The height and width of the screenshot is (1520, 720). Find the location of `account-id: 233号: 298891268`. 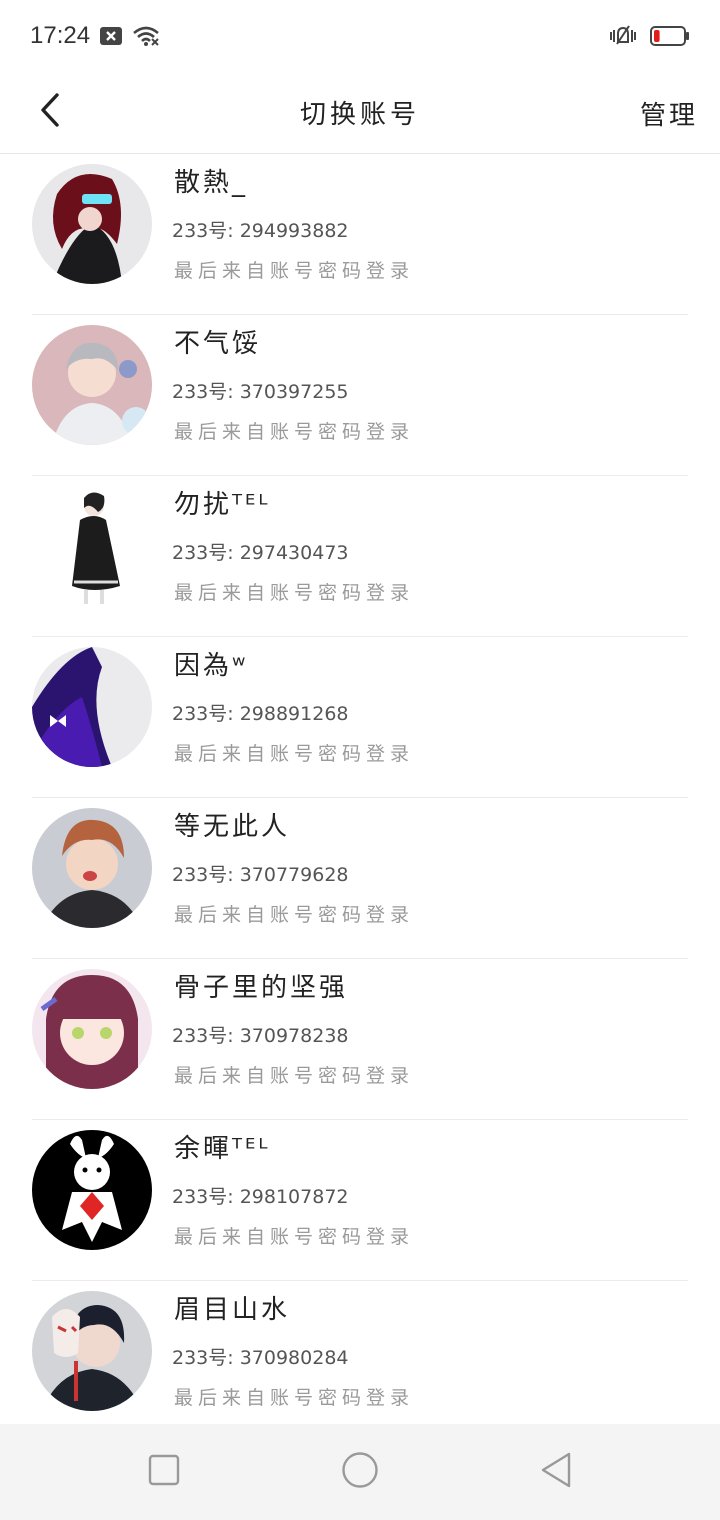

account-id: 233号: 298891268 is located at coordinates (260, 714).